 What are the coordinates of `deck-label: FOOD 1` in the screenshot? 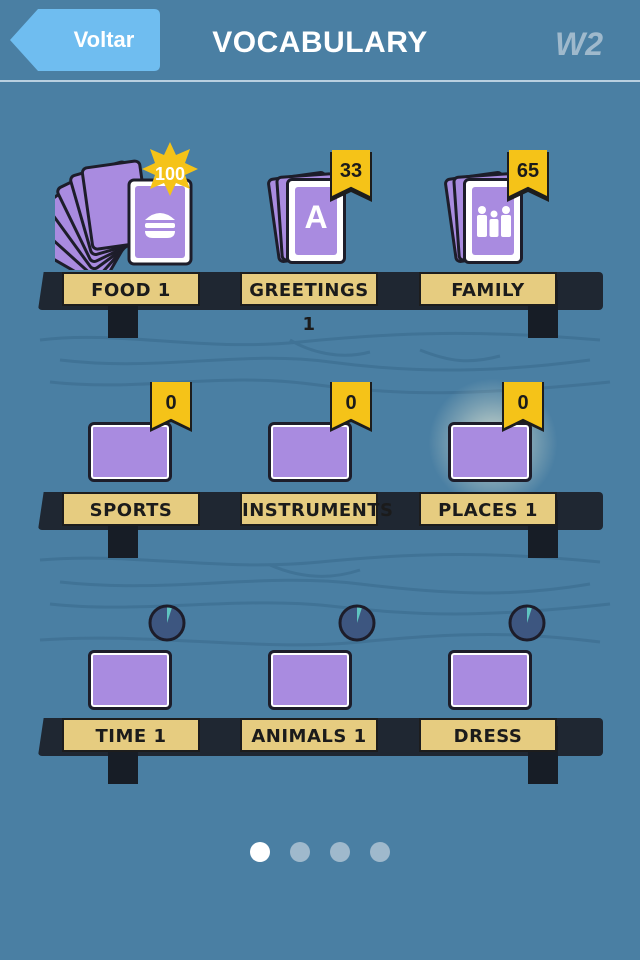 It's located at (131, 289).